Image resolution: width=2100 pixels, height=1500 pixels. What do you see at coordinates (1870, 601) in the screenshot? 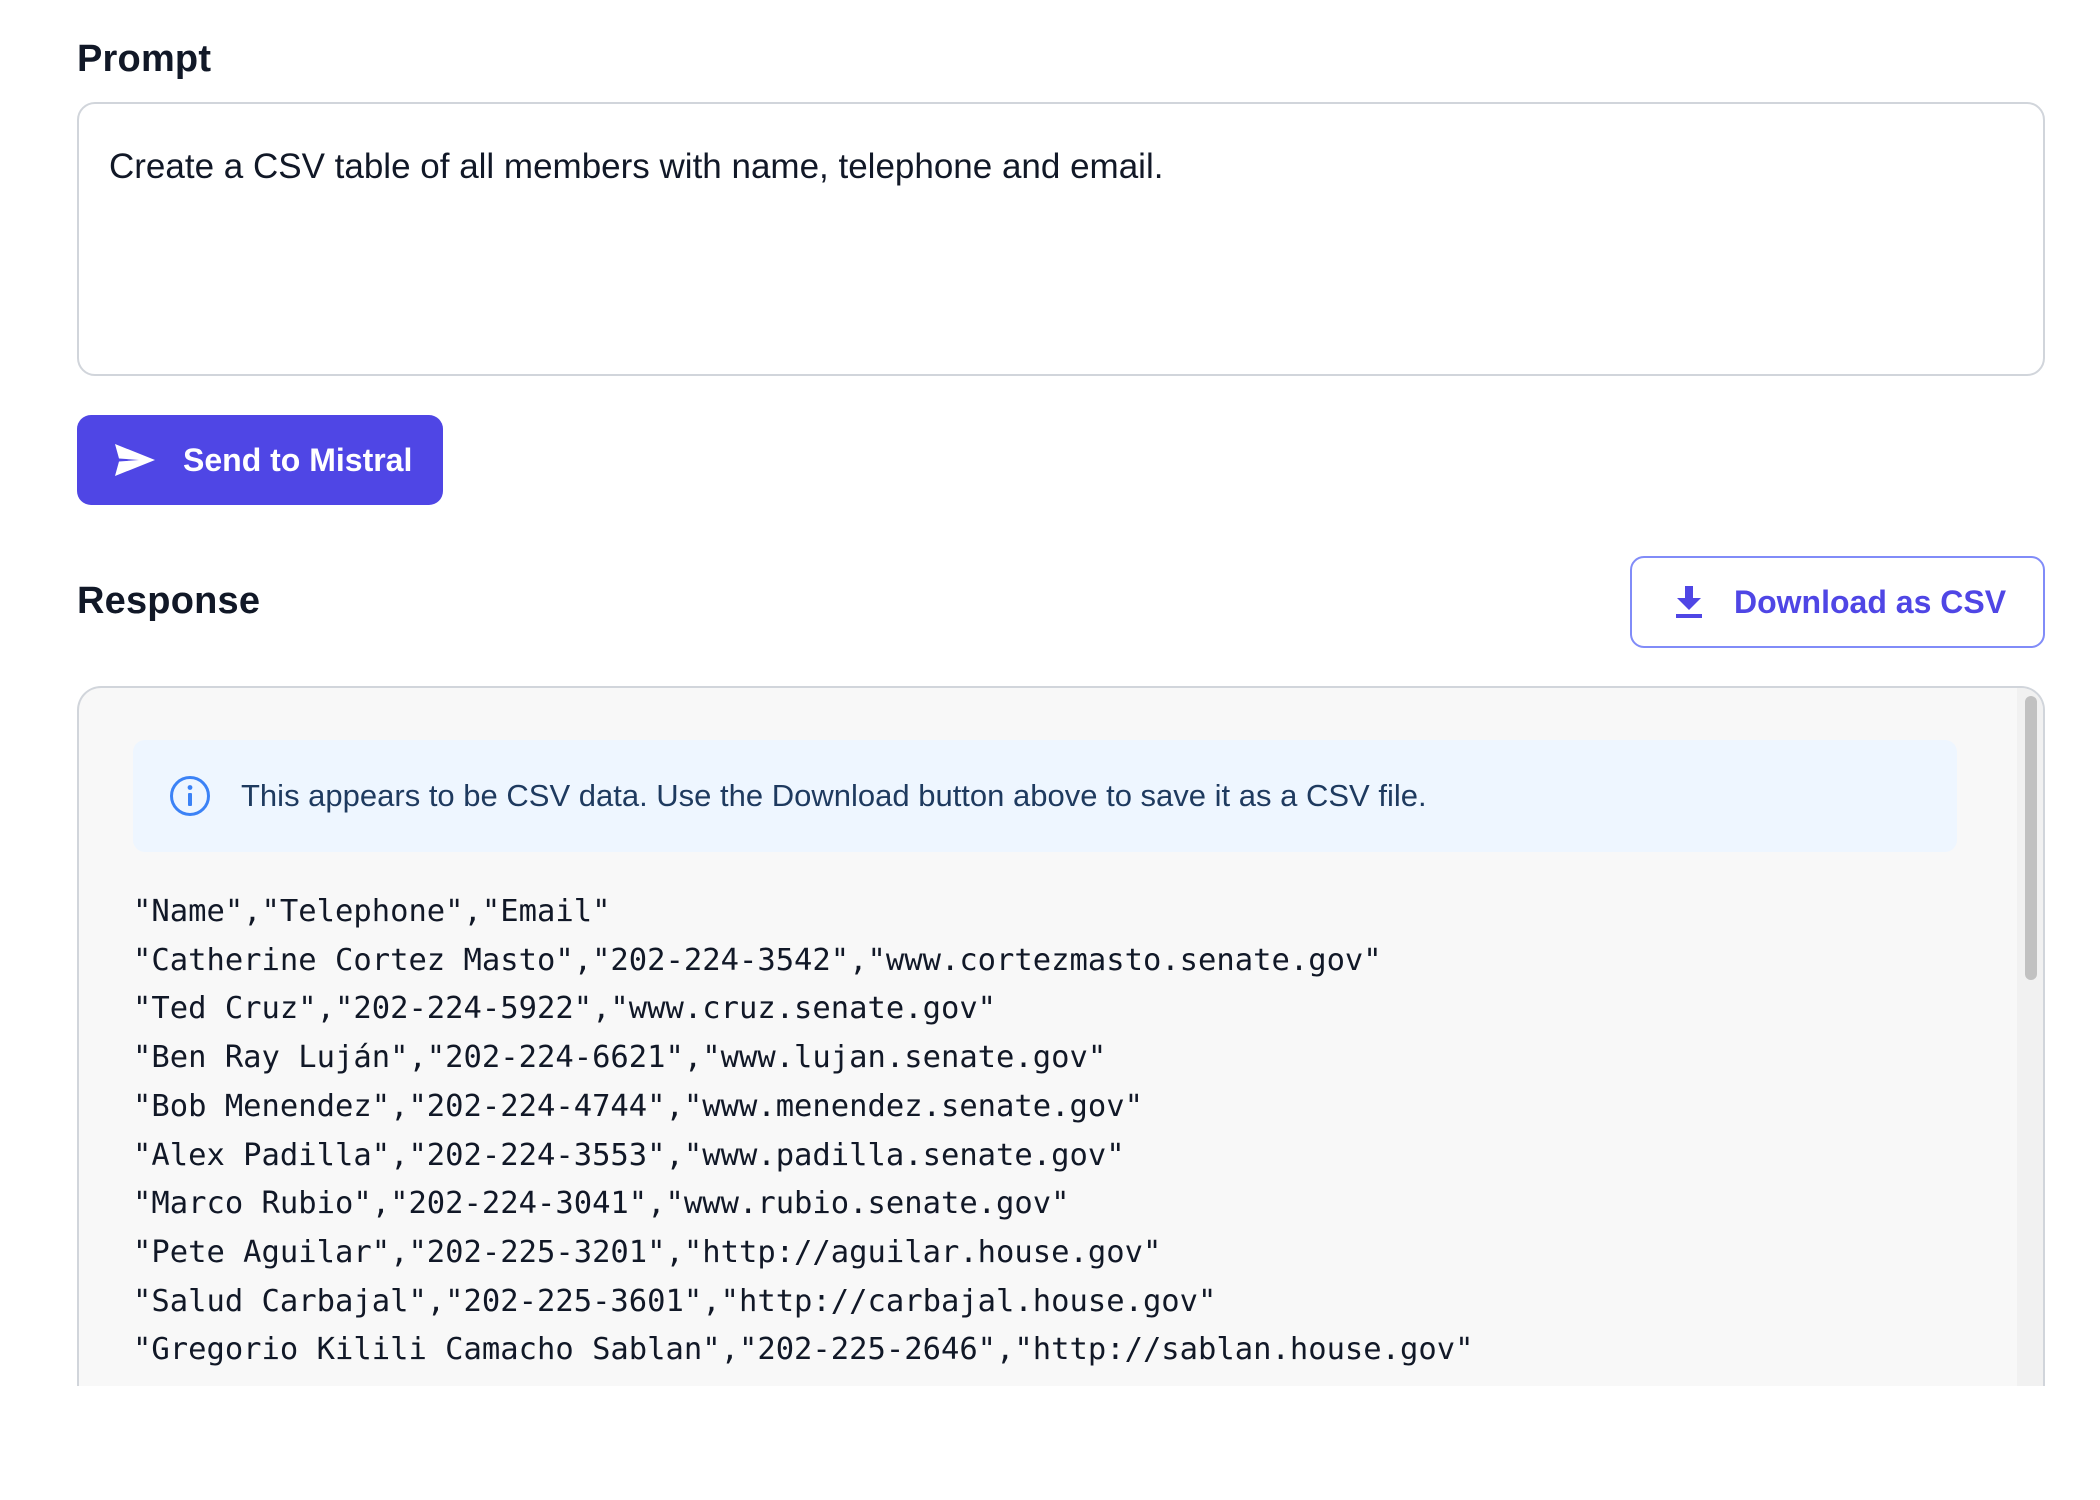
I see `download-button-label: Download as CSV` at bounding box center [1870, 601].